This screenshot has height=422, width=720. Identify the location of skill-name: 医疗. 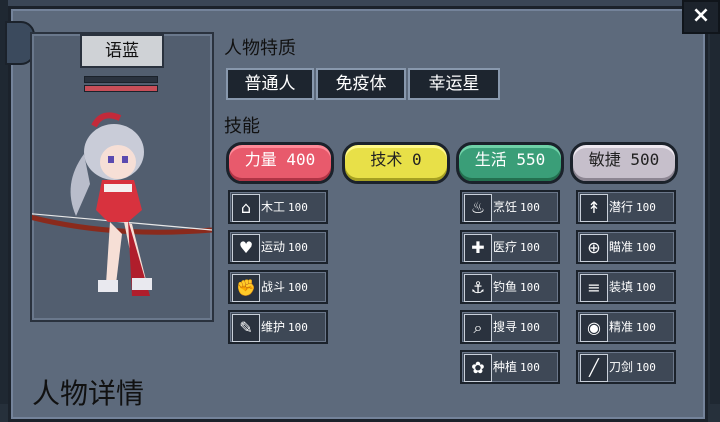
(505, 247).